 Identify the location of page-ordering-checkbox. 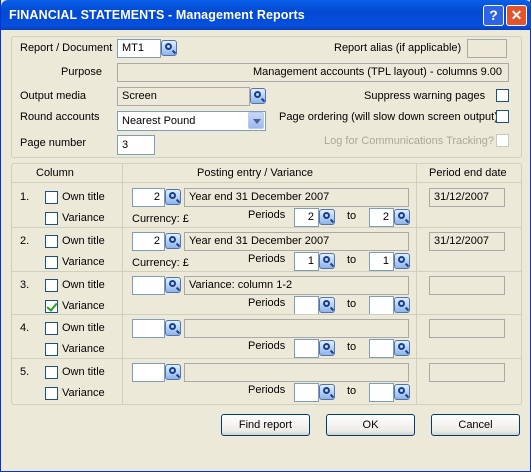
(502, 116).